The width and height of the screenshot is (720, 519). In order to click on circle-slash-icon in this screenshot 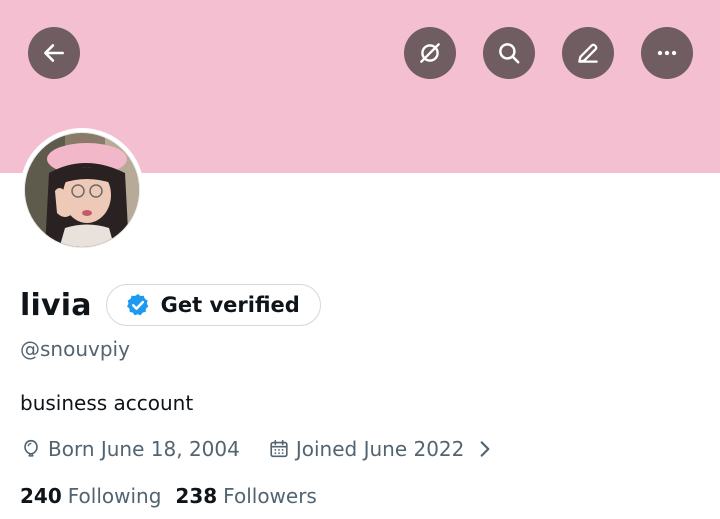, I will do `click(430, 53)`.